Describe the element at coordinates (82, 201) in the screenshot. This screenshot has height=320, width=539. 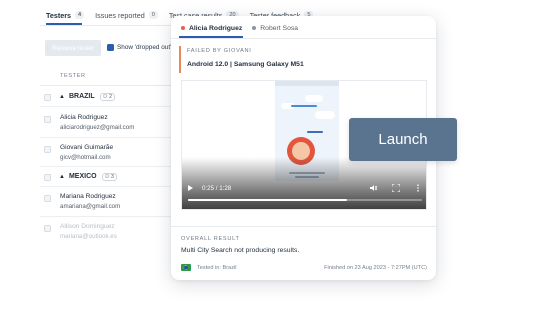
I see `table-row: Mariana Rodriguez amariana@gmail.com` at that location.